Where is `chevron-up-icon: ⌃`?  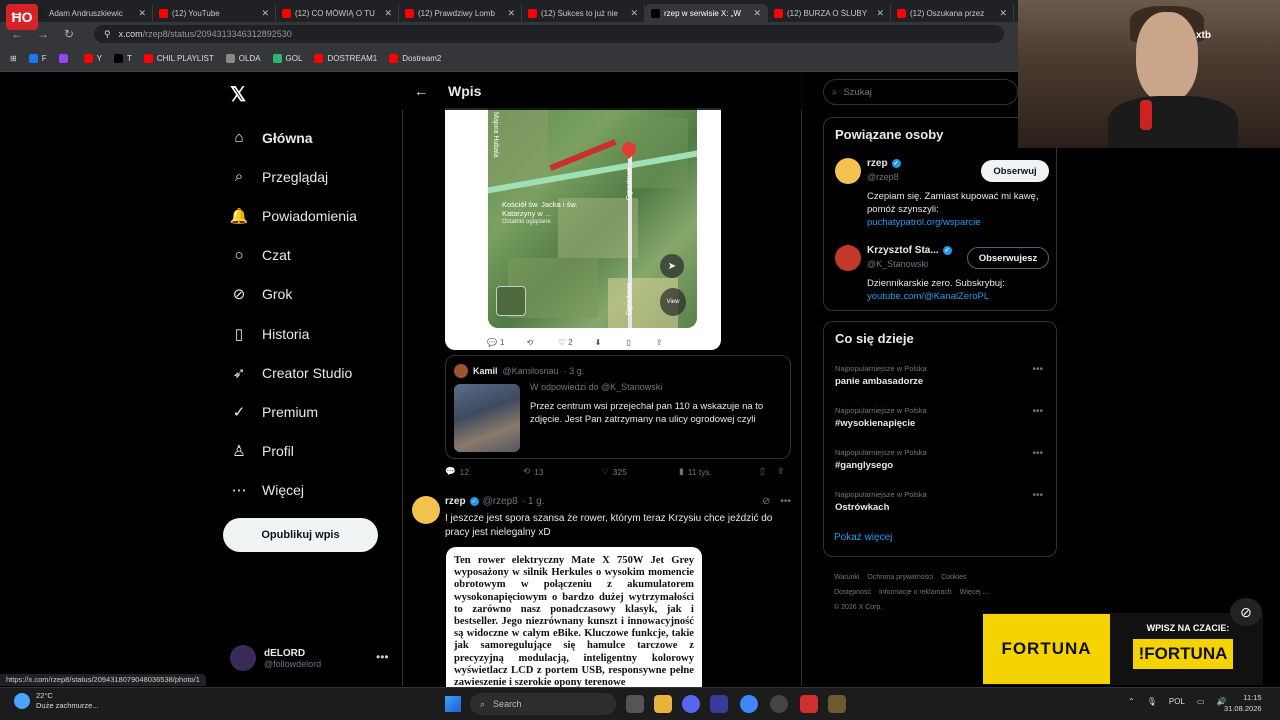 chevron-up-icon: ⌃ is located at coordinates (1131, 701).